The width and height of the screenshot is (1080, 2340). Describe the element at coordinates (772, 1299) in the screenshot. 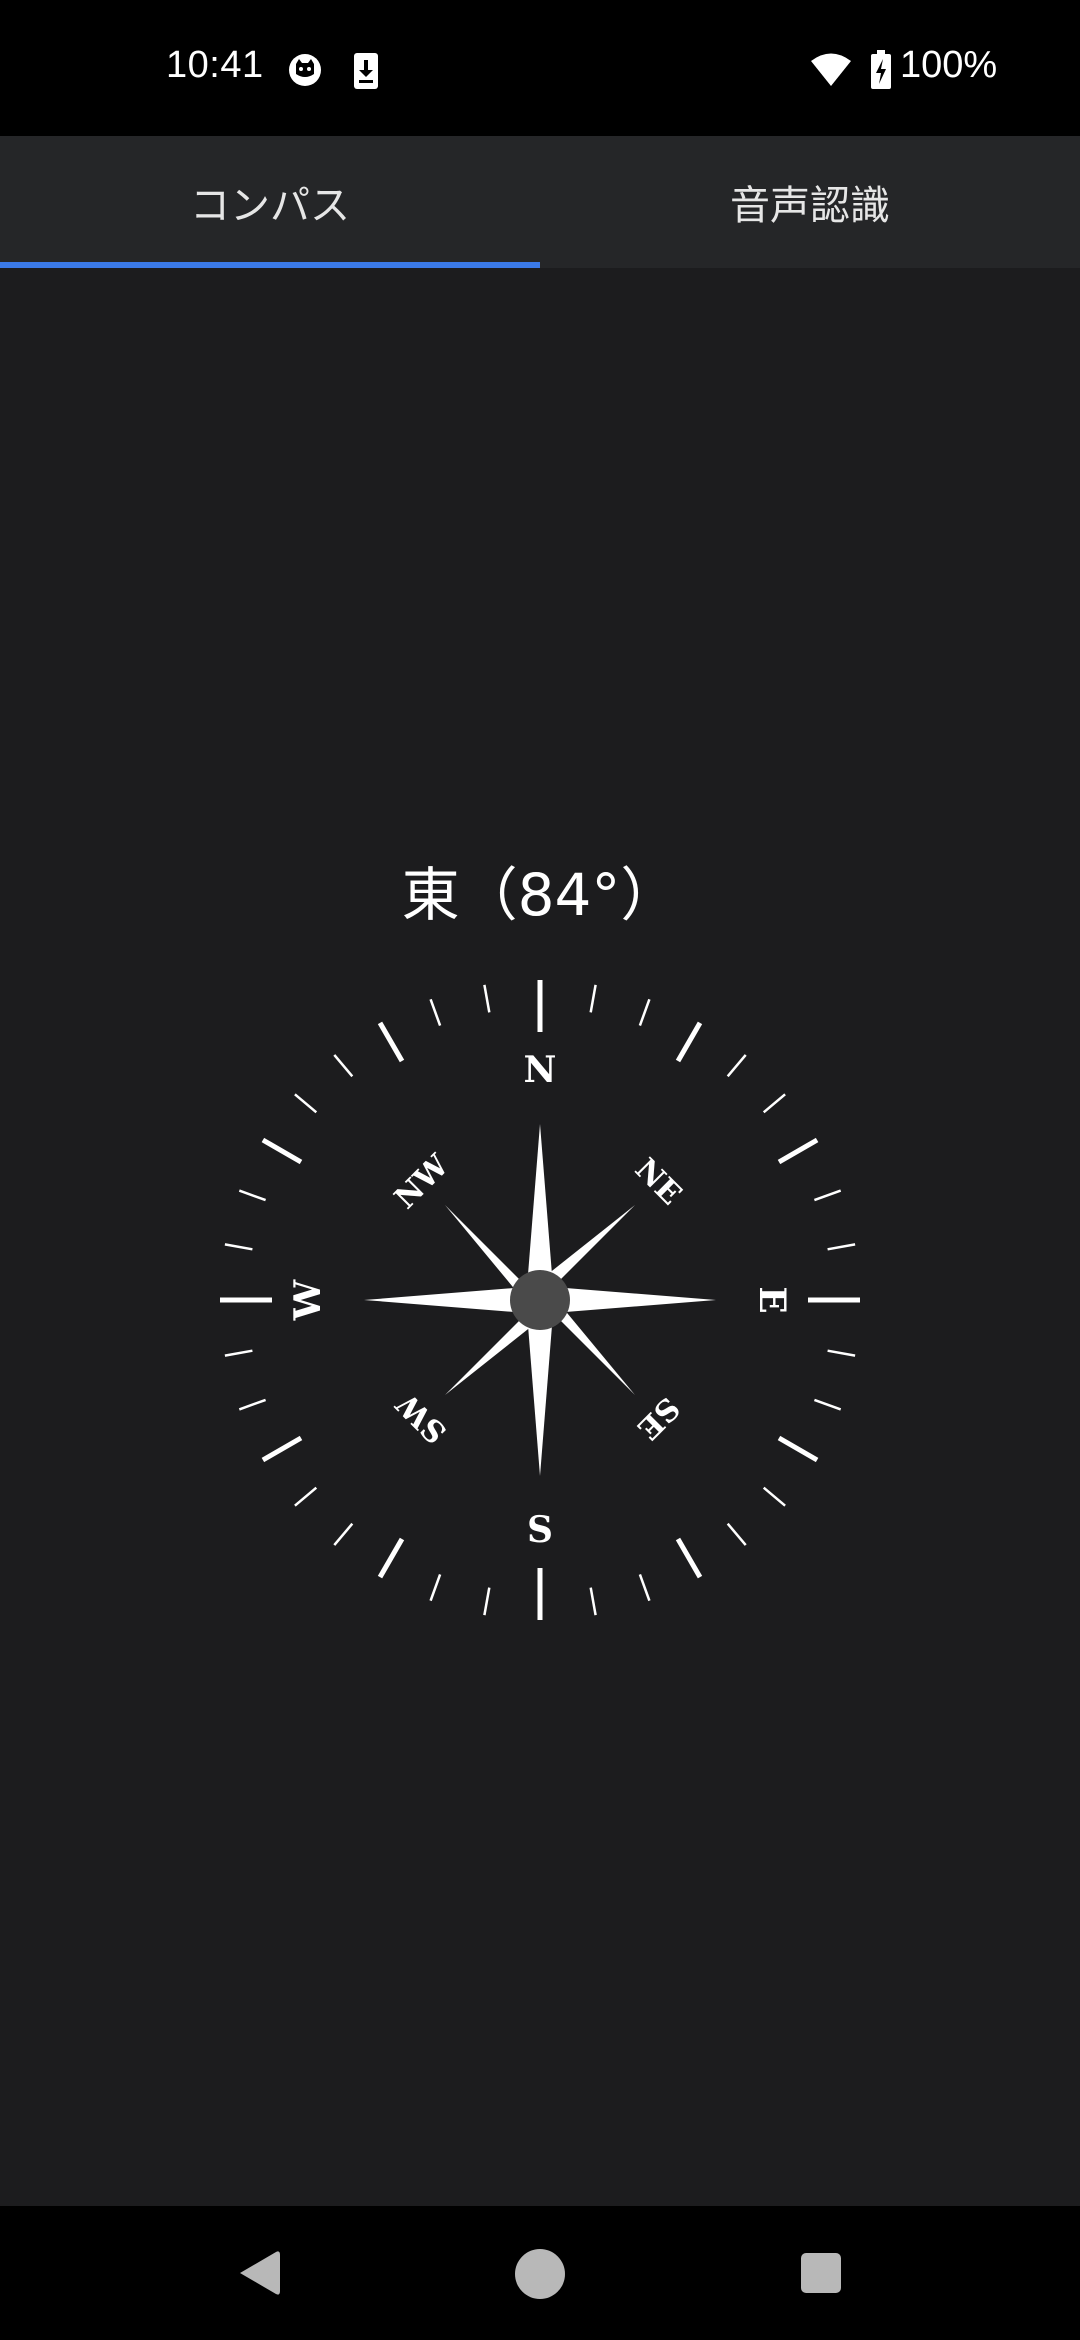

I see `compass-label-e: E` at that location.